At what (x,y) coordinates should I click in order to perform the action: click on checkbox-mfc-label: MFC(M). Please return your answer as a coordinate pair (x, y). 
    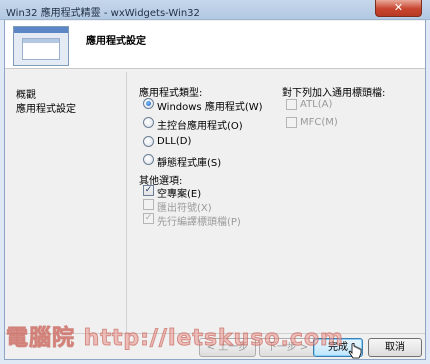
    Looking at the image, I should click on (319, 122).